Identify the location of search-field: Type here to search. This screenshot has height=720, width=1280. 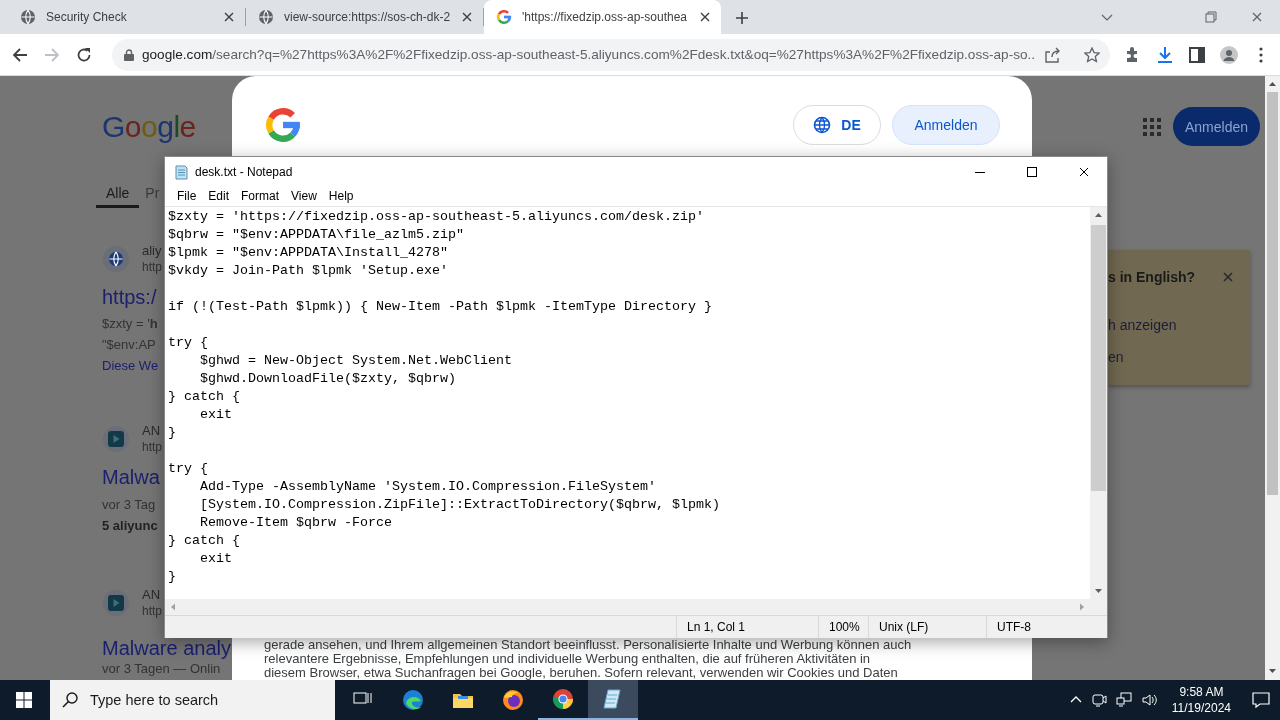
(192, 700).